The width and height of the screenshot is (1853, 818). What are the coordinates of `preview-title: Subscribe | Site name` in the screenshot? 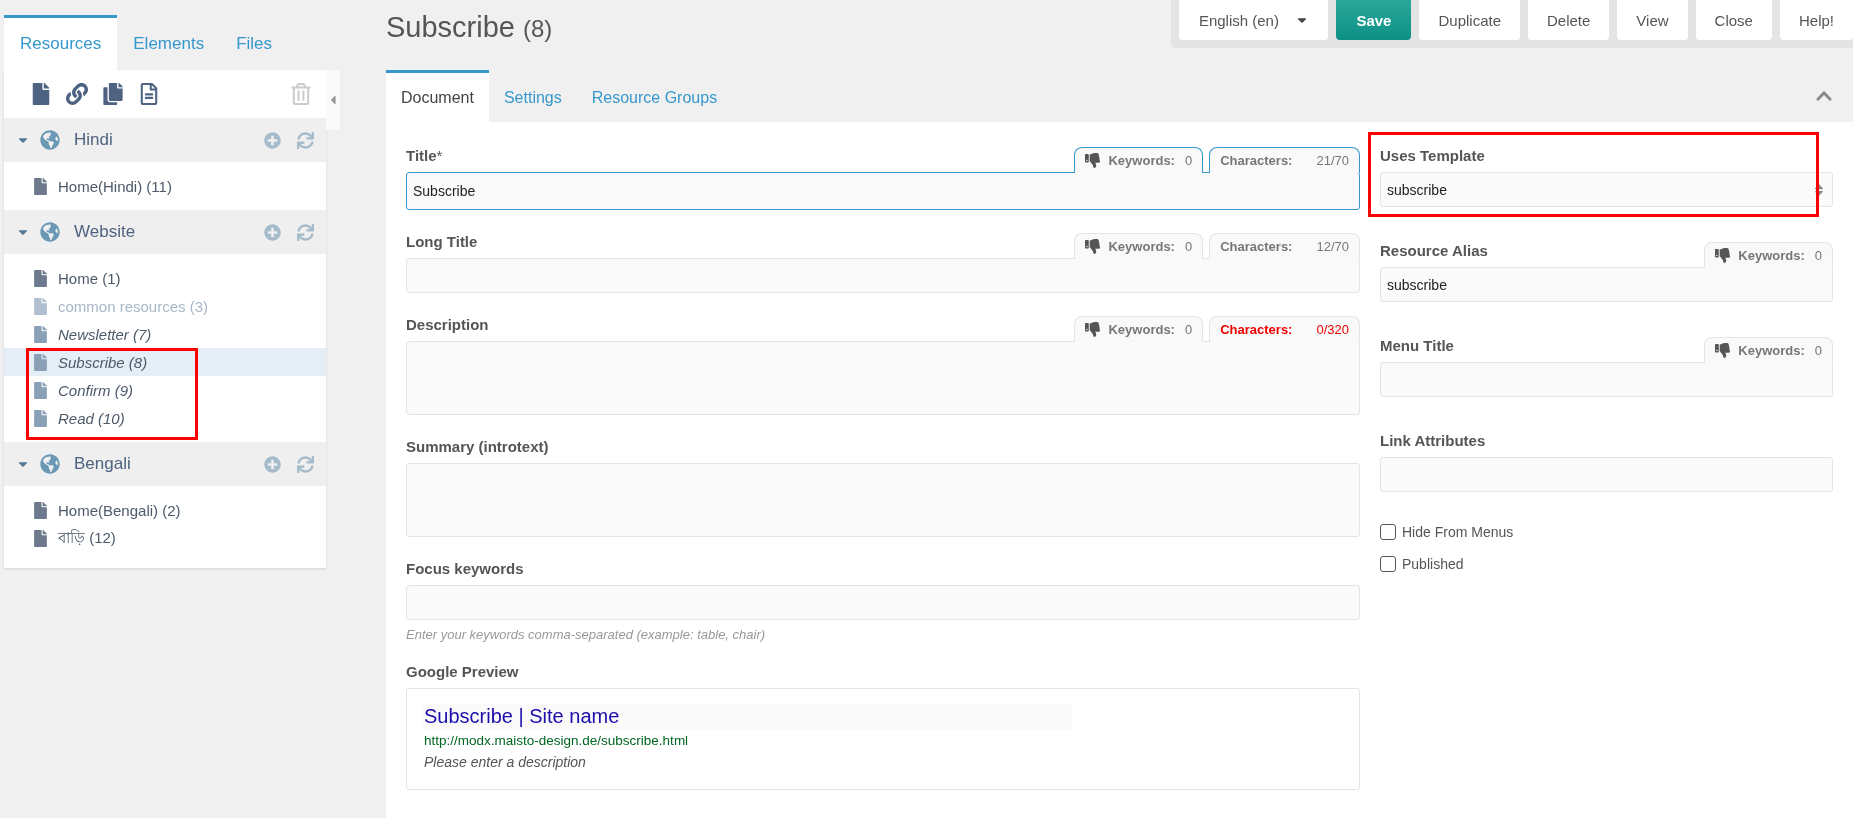 It's located at (747, 716).